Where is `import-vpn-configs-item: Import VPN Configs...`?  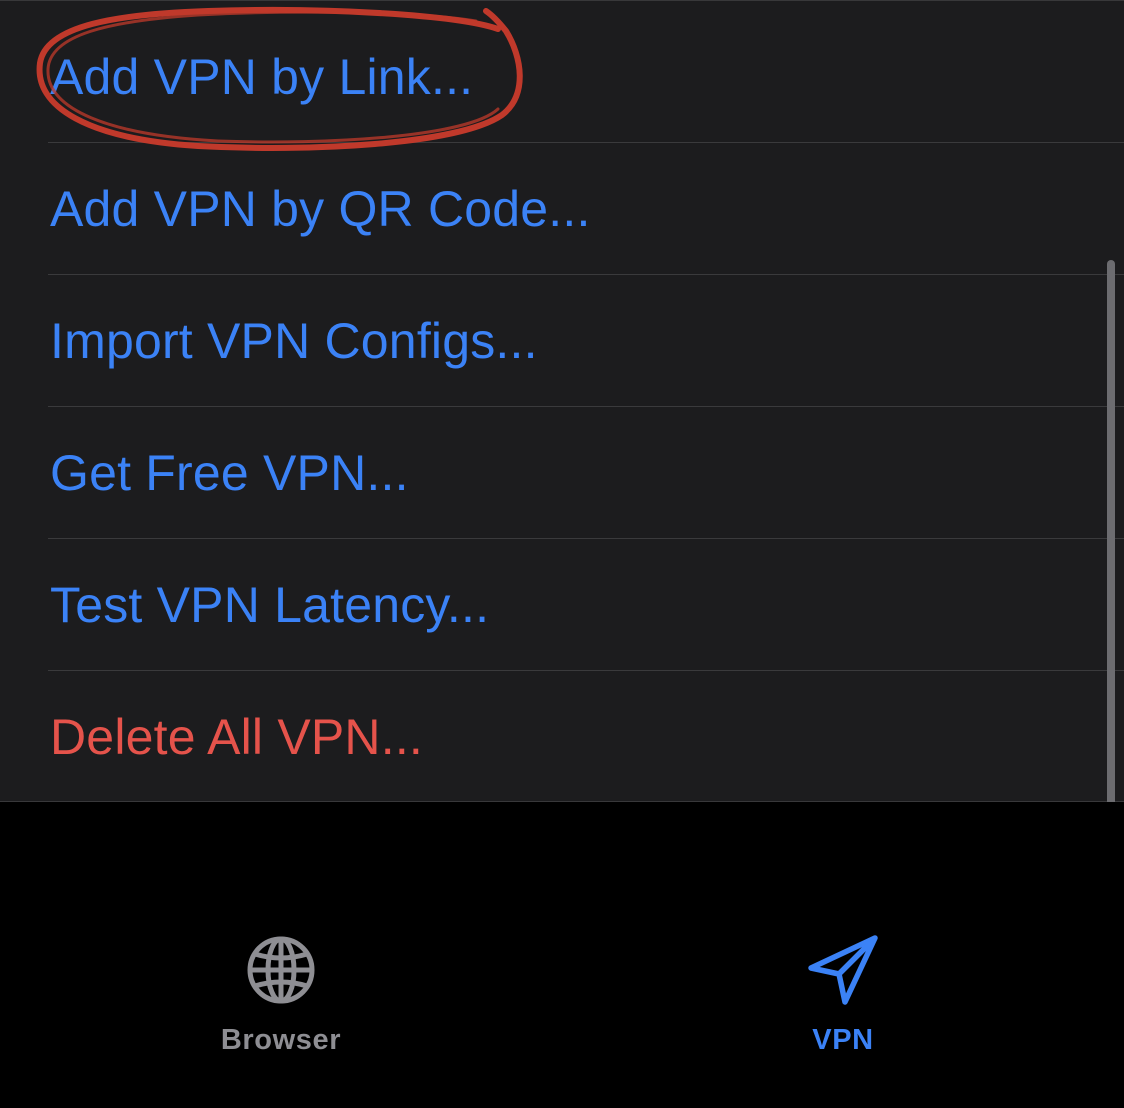
import-vpn-configs-item: Import VPN Configs... is located at coordinates (562, 341).